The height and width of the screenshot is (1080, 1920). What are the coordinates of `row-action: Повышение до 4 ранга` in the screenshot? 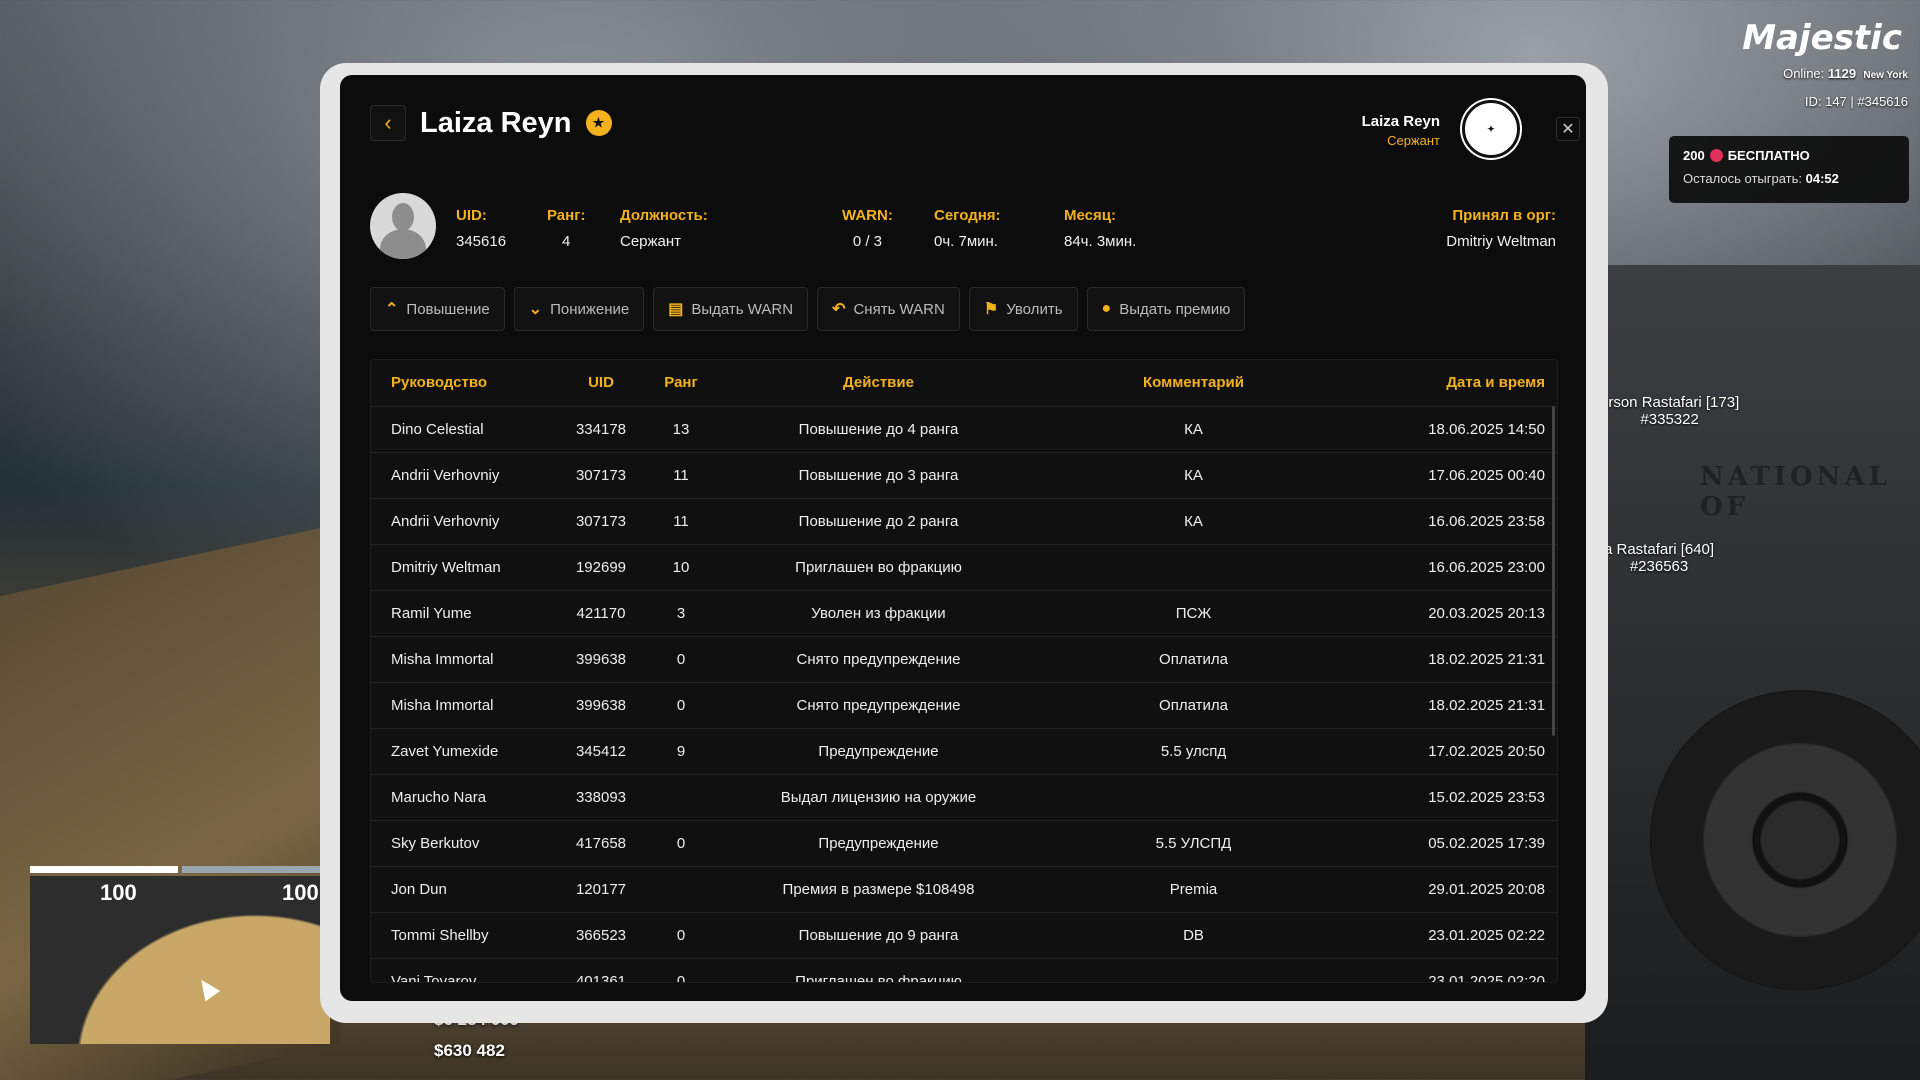 It's located at (878, 429).